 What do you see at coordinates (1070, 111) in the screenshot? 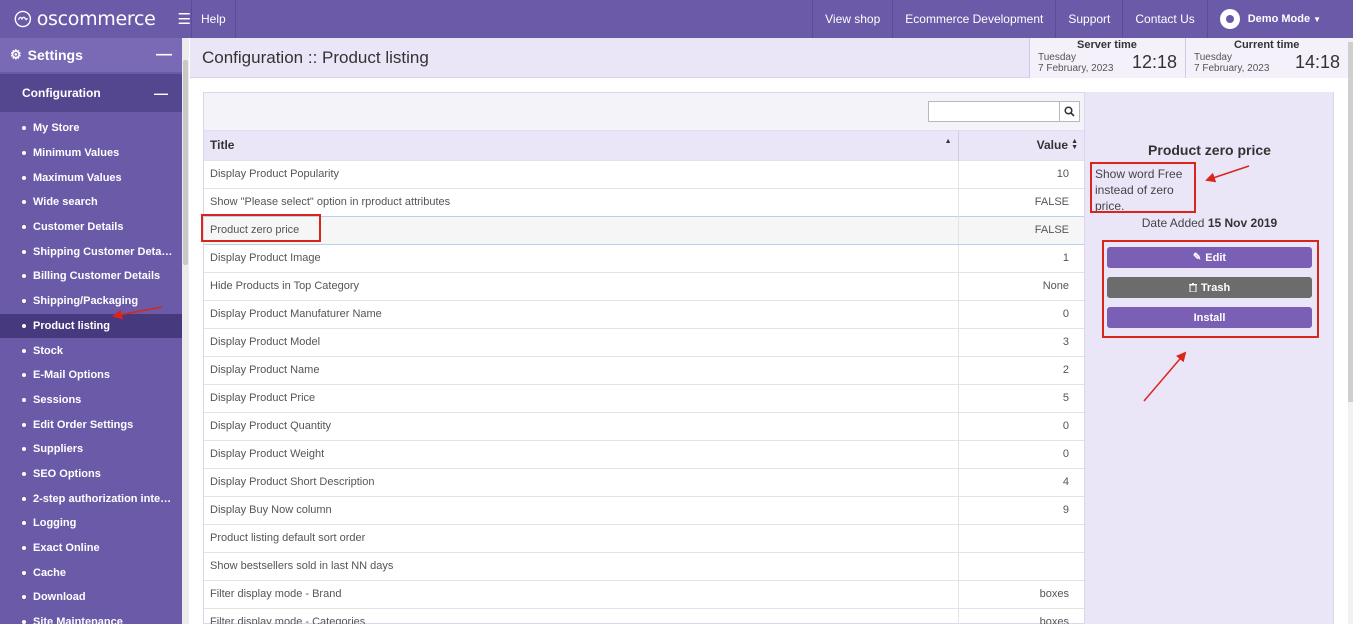
I see `search-button` at bounding box center [1070, 111].